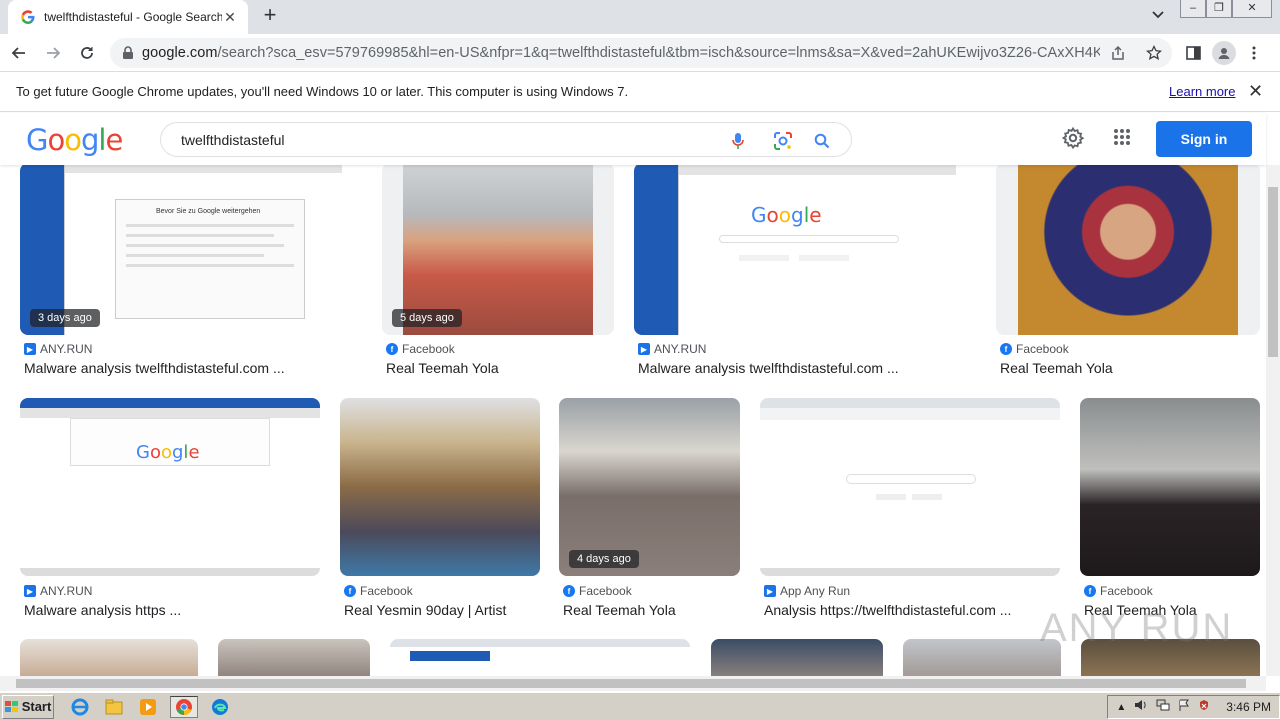 The image size is (1280, 720). Describe the element at coordinates (1204, 707) in the screenshot. I see `security-shield-icon` at that location.